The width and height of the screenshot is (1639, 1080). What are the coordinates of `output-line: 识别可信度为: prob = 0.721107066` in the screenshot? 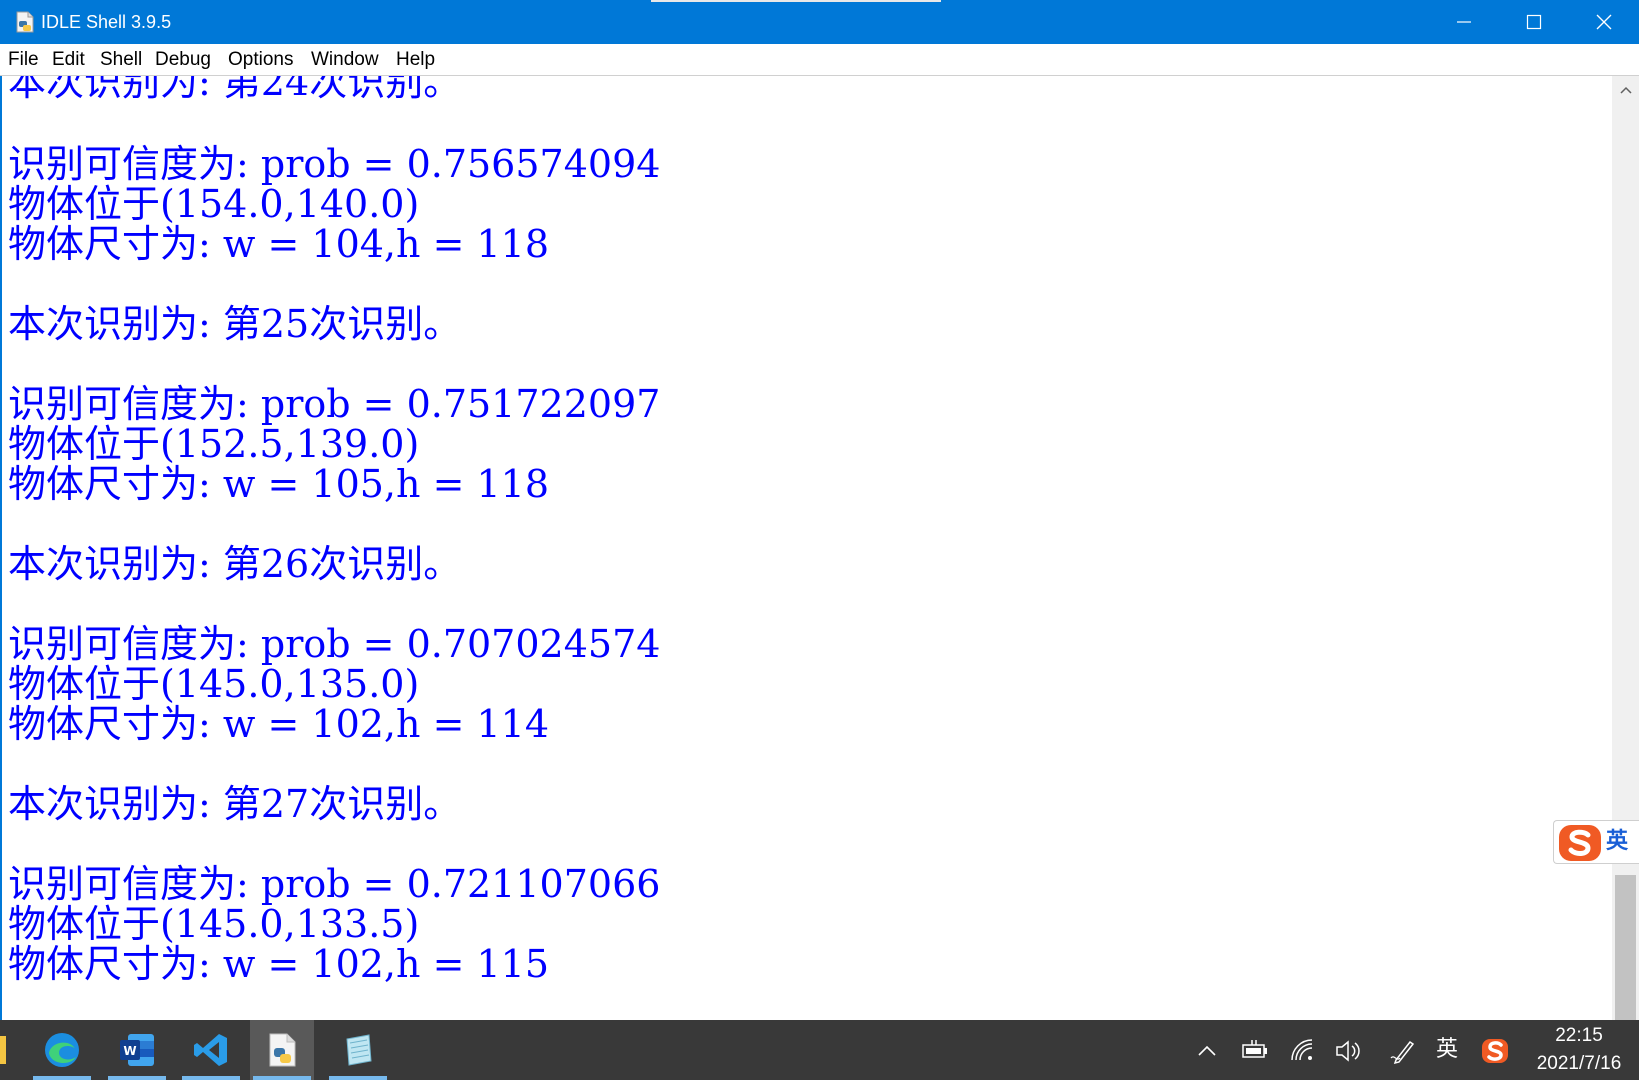 It's located at (334, 884).